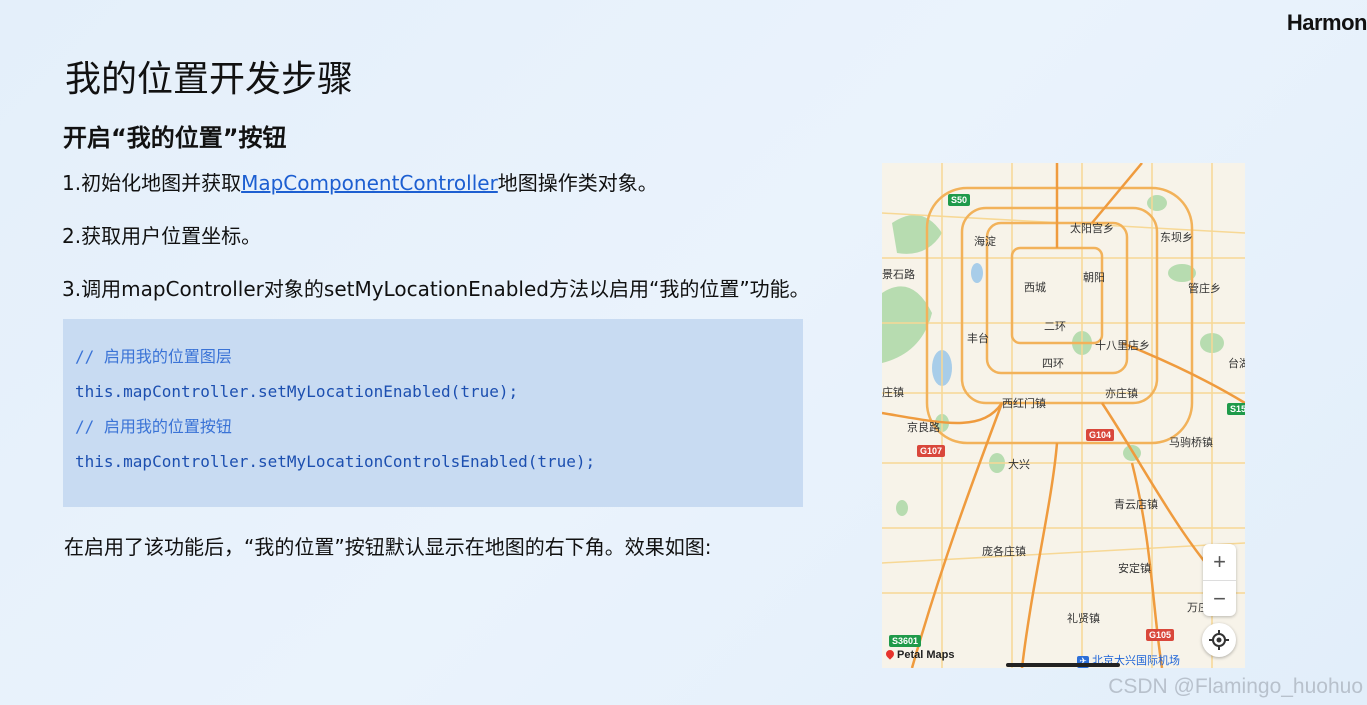 The image size is (1367, 705). What do you see at coordinates (577, 183) in the screenshot?
I see `step-1-suffix: 地图操作类对象。` at bounding box center [577, 183].